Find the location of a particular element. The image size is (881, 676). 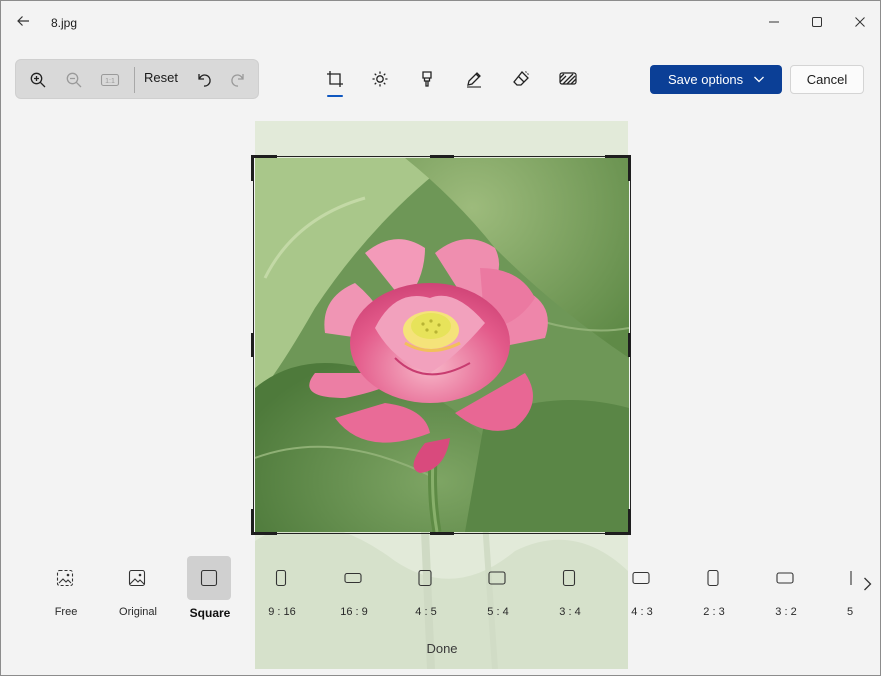

square-ratio-icon is located at coordinates (209, 578).